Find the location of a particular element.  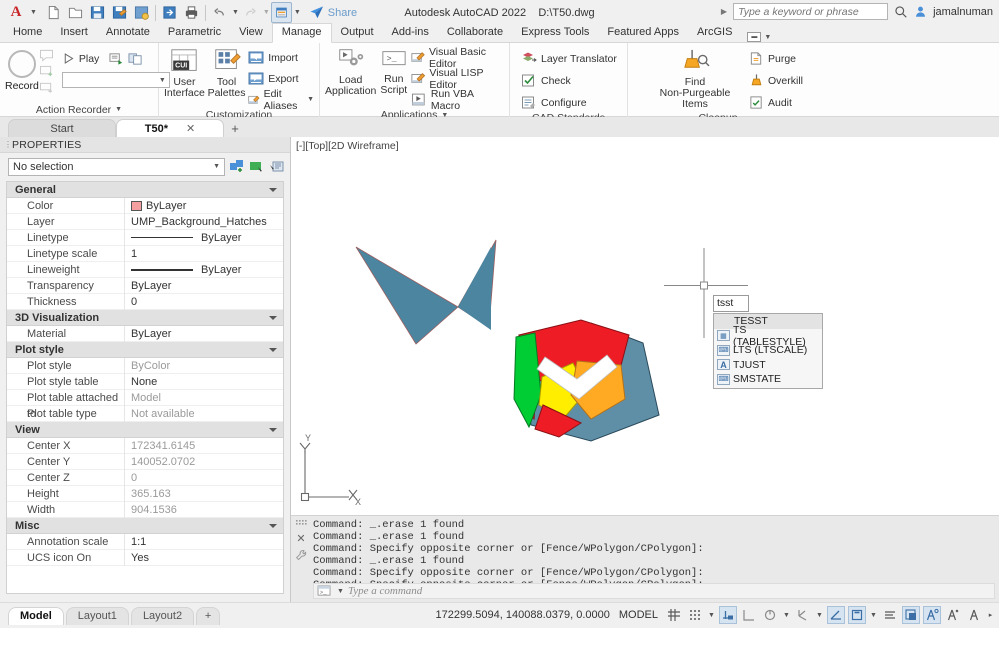

autoscale-icon is located at coordinates (974, 615).